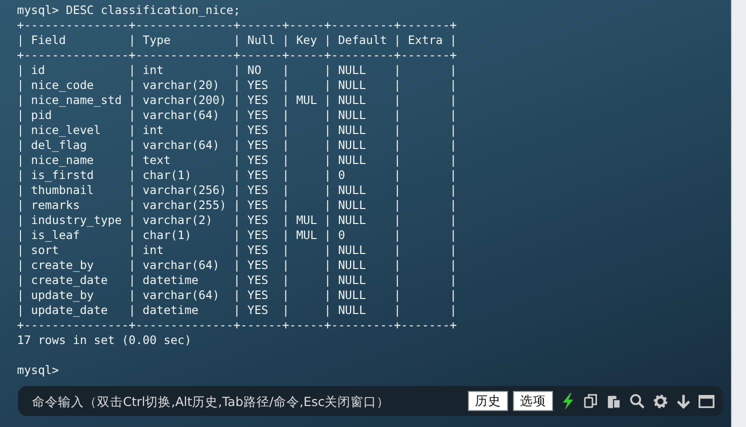 This screenshot has width=746, height=427. I want to click on table-row: | is_leaf | char(1) | YES | MUL | 0 | |, so click(237, 235).